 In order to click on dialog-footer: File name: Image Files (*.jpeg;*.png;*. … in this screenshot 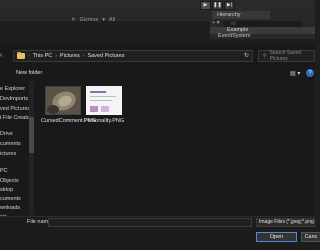, I will do `click(160, 233)`.